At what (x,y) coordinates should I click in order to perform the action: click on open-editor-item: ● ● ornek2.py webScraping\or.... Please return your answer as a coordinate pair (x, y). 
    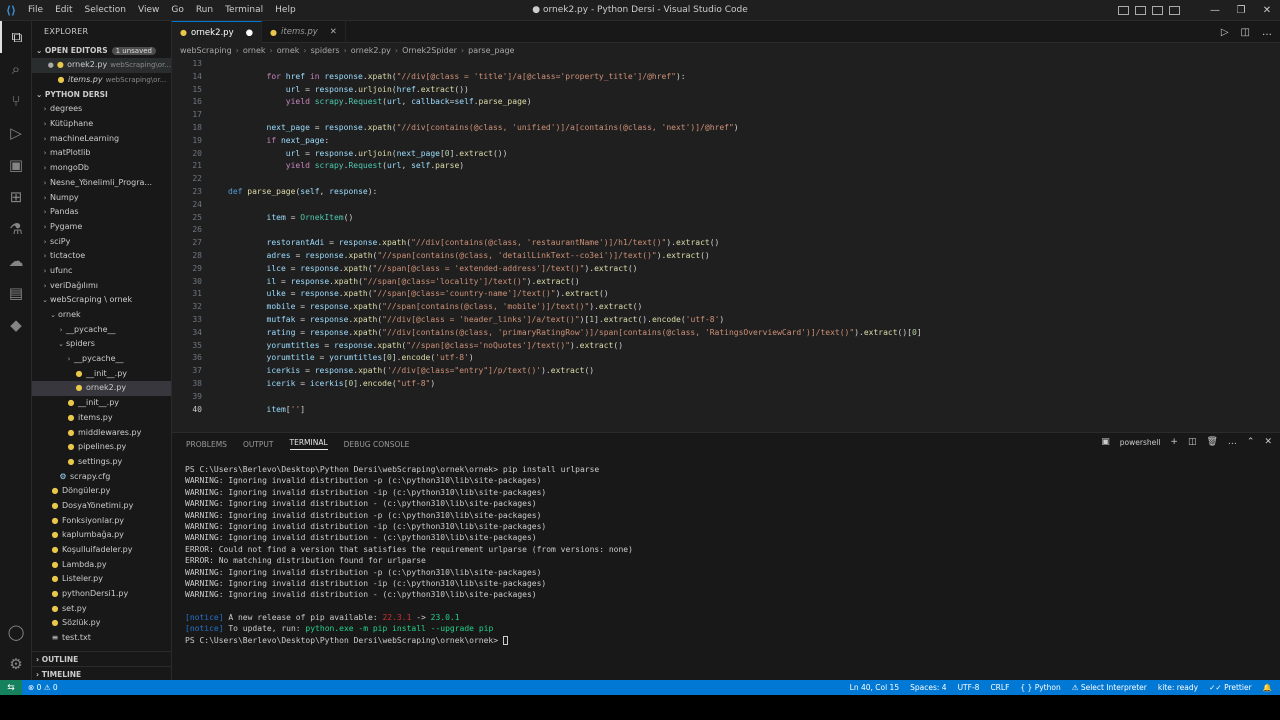
    Looking at the image, I should click on (101, 65).